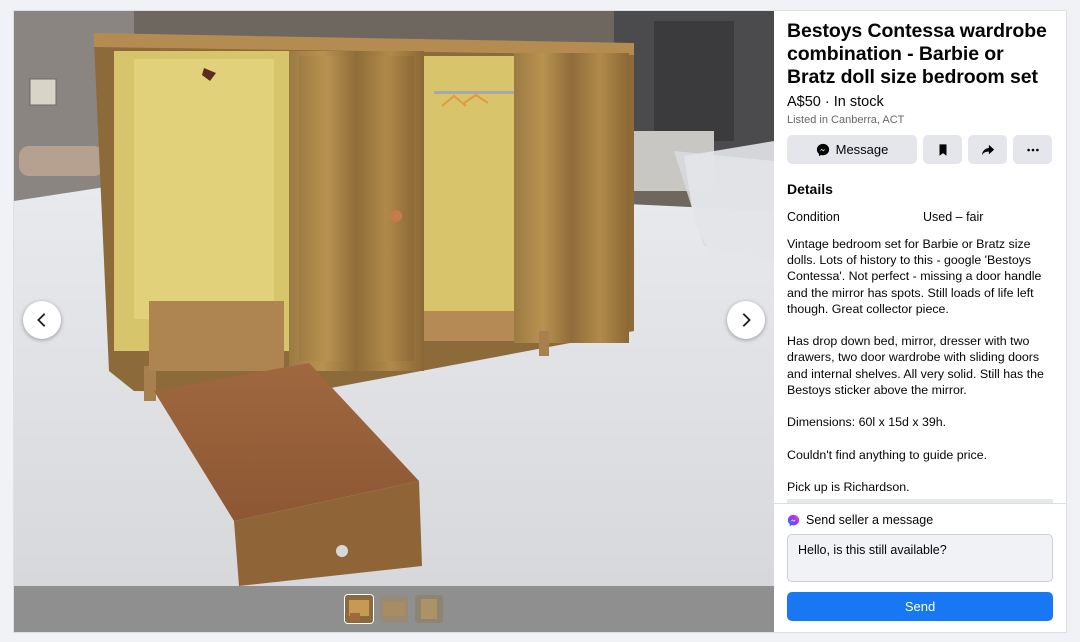 This screenshot has width=1080, height=642. Describe the element at coordinates (862, 149) in the screenshot. I see `message-button-label: Message` at that location.